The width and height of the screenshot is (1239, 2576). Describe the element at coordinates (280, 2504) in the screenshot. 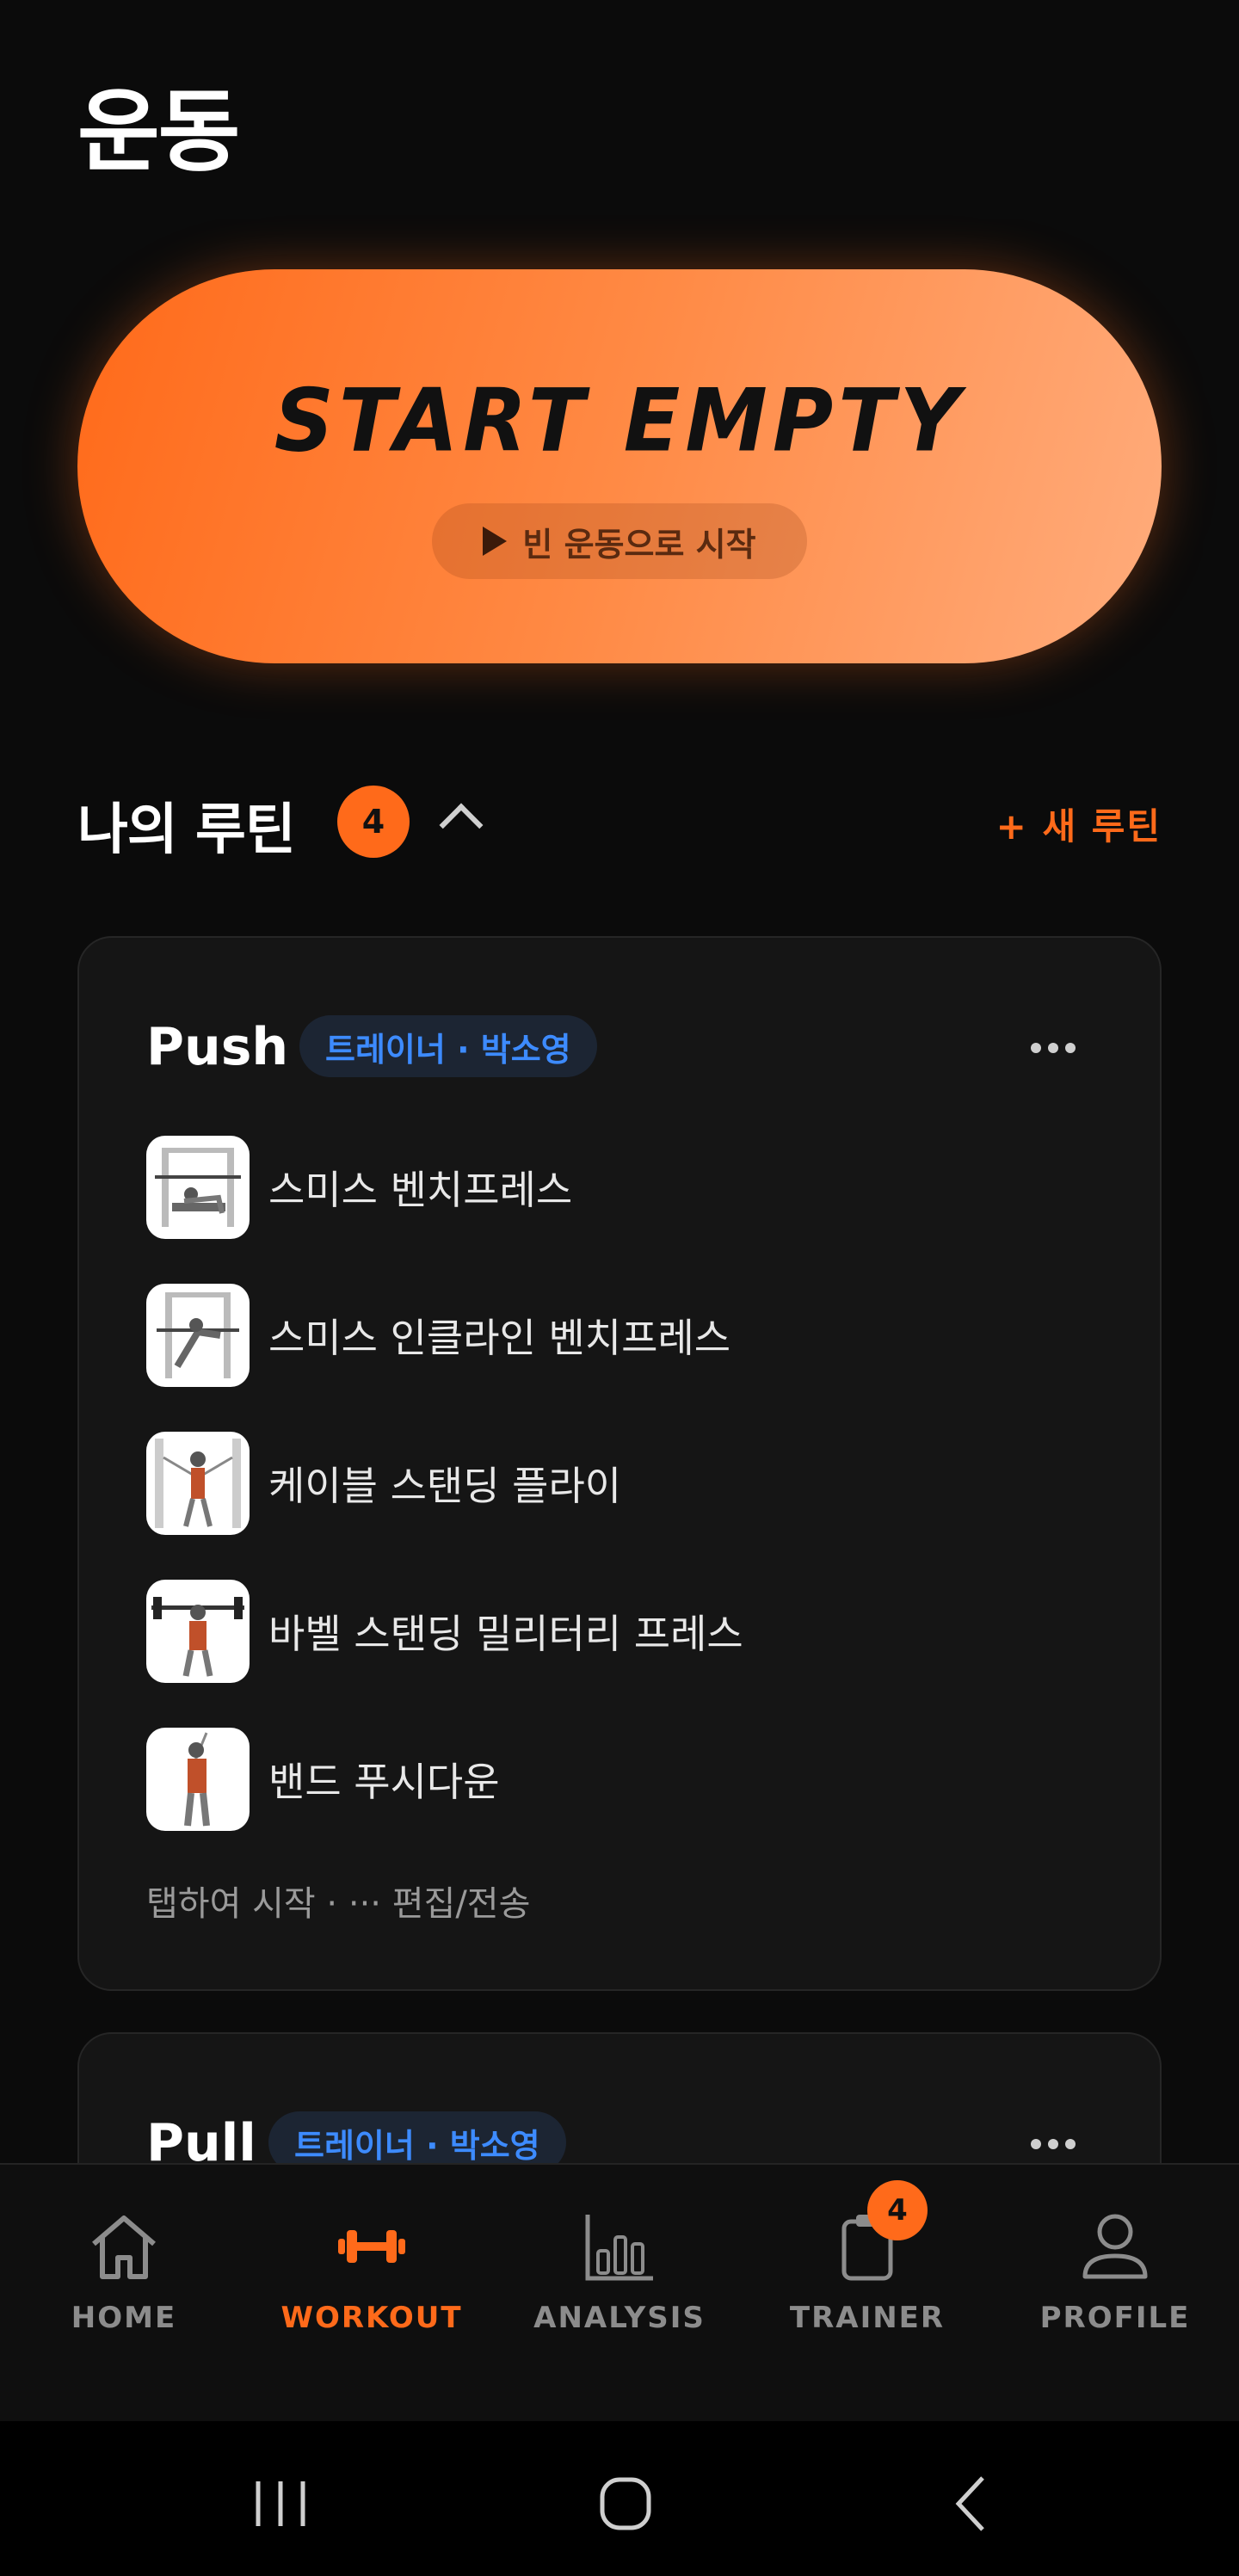

I see `recent-apps-icon` at that location.